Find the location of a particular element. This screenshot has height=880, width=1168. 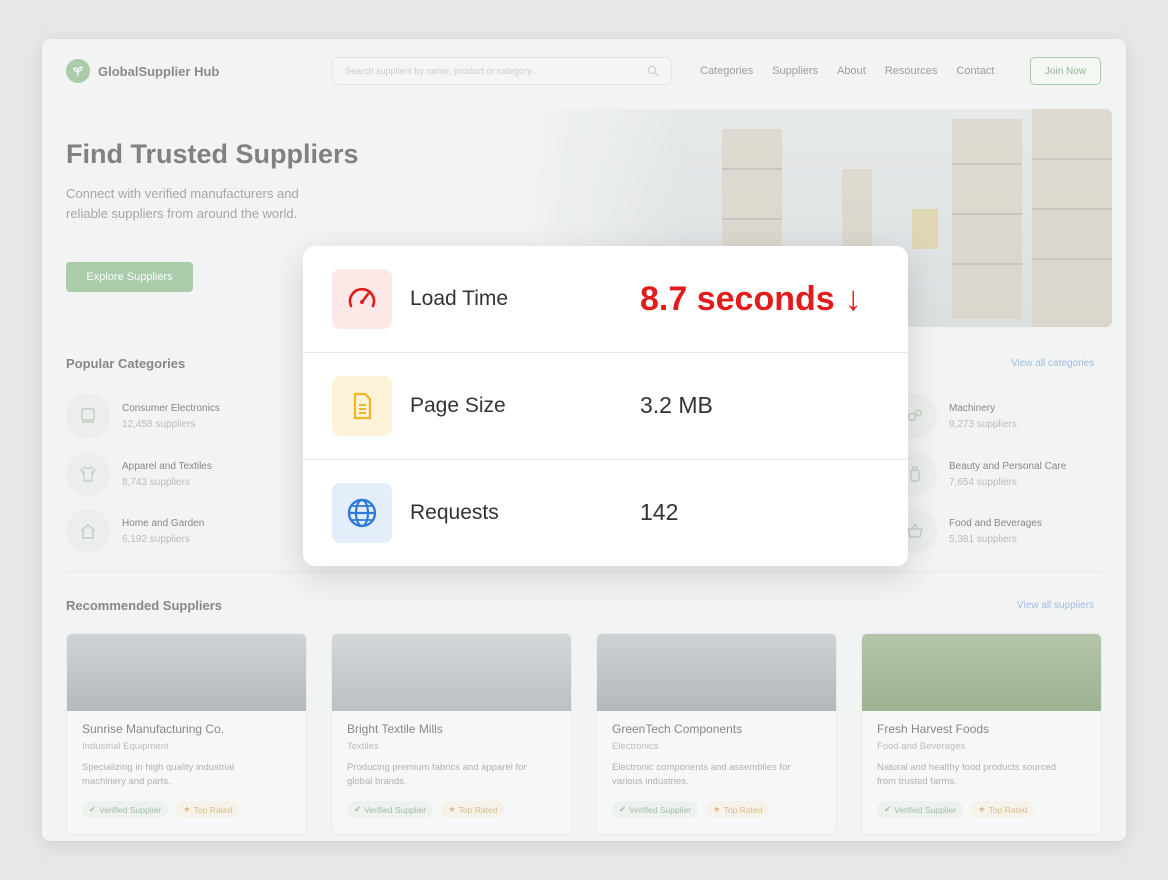

metric-row-requests: Requests 142 is located at coordinates (605, 512).